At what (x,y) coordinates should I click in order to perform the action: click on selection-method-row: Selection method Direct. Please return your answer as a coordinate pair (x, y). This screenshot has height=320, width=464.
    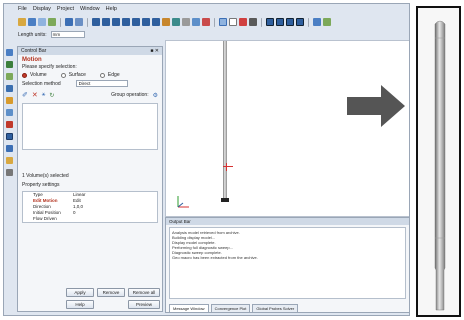
    Looking at the image, I should click on (90, 83).